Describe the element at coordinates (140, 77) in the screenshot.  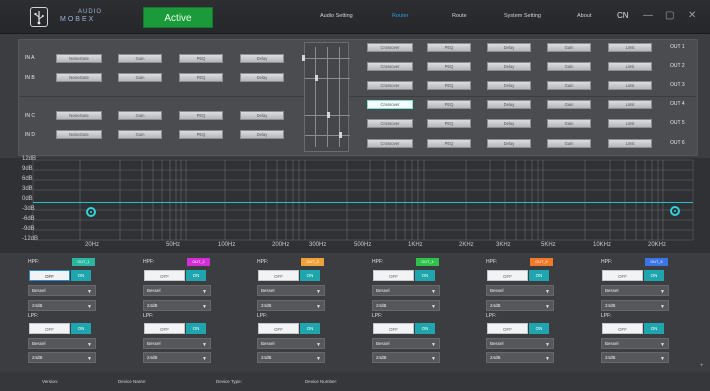
I see `in-b-gain-button: Gain` at that location.